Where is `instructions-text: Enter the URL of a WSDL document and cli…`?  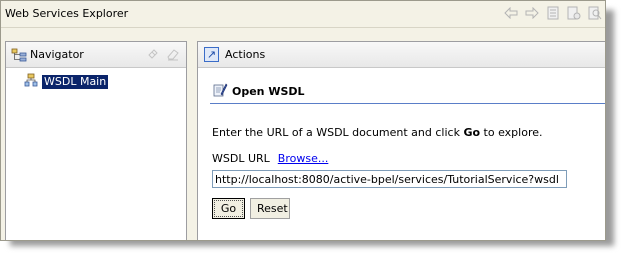 instructions-text: Enter the URL of a WSDL document and cli… is located at coordinates (377, 132).